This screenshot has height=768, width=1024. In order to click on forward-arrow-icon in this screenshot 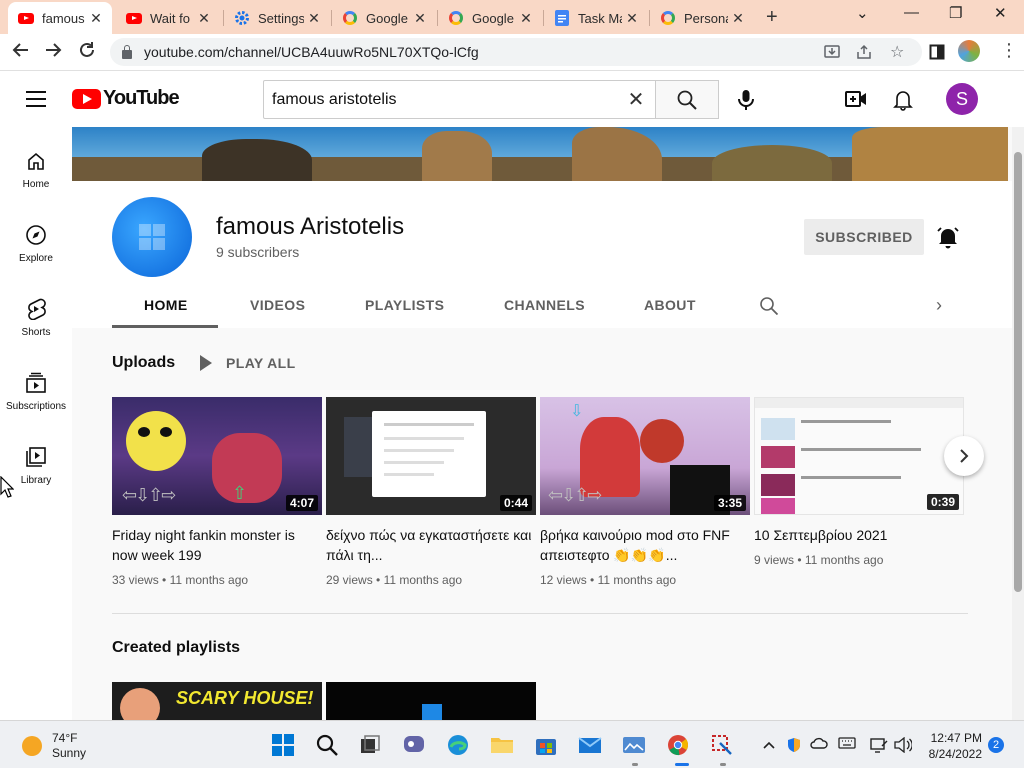, I will do `click(53, 52)`.